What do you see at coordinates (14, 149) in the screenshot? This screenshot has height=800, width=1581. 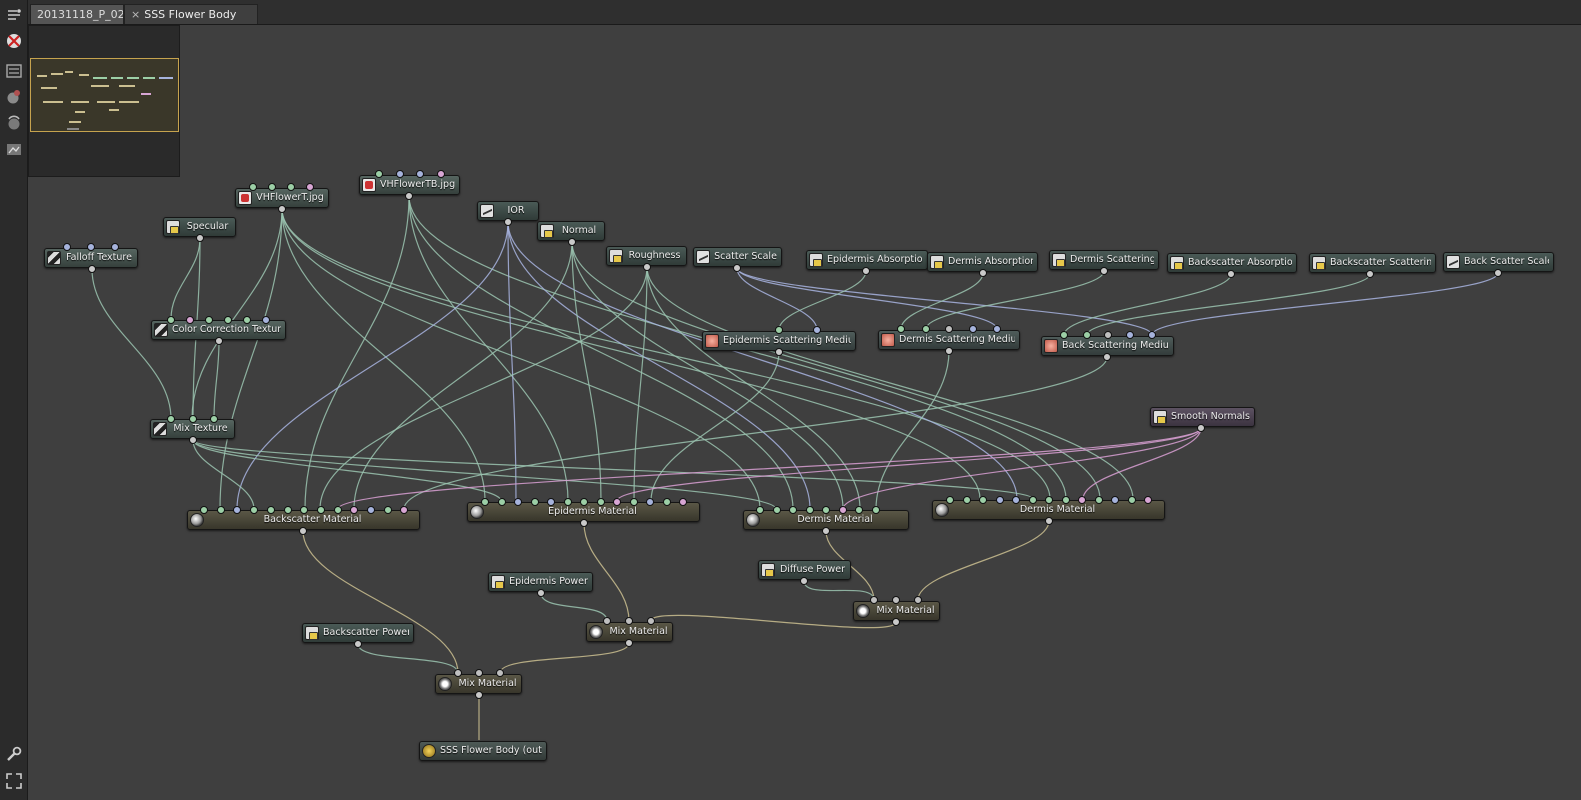 I see `render-icon` at bounding box center [14, 149].